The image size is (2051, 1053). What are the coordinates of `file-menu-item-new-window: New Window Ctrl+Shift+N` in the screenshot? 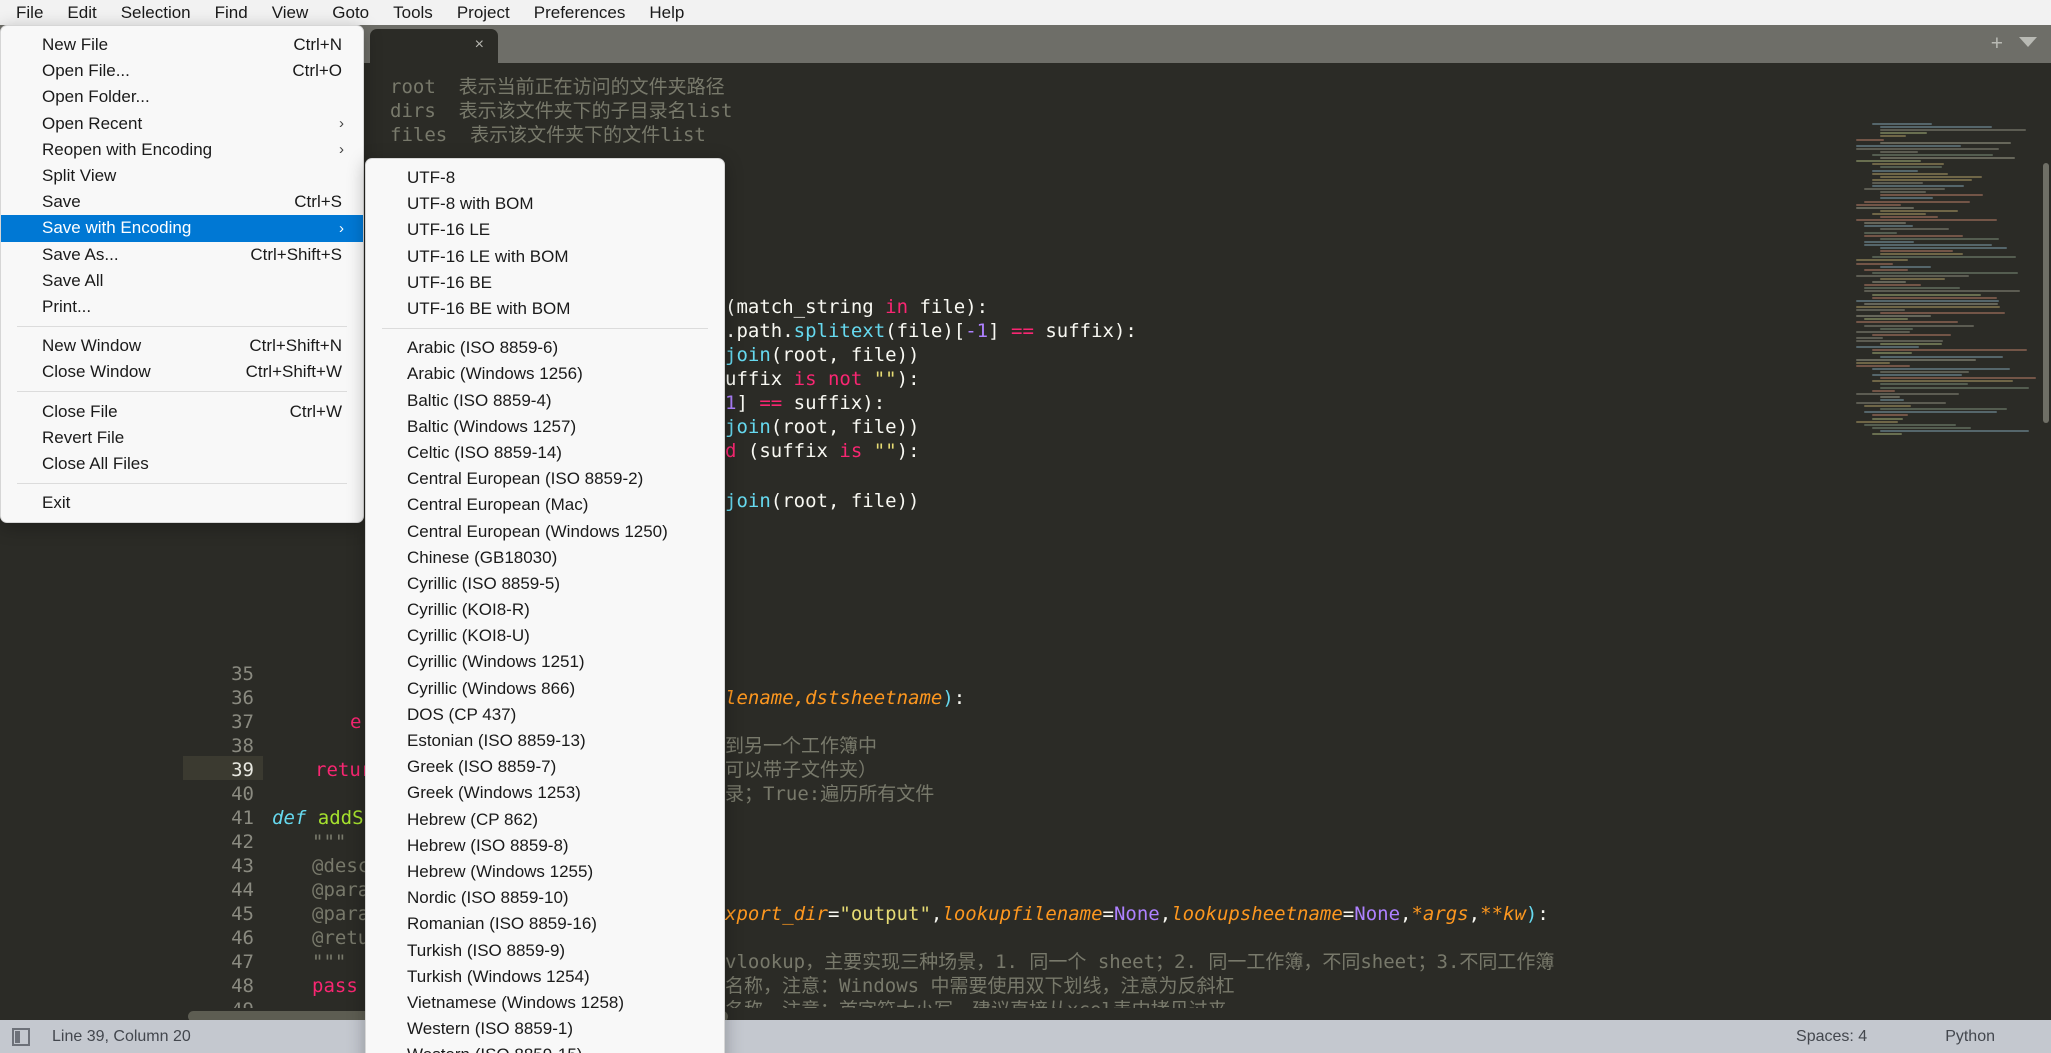 It's located at (182, 346).